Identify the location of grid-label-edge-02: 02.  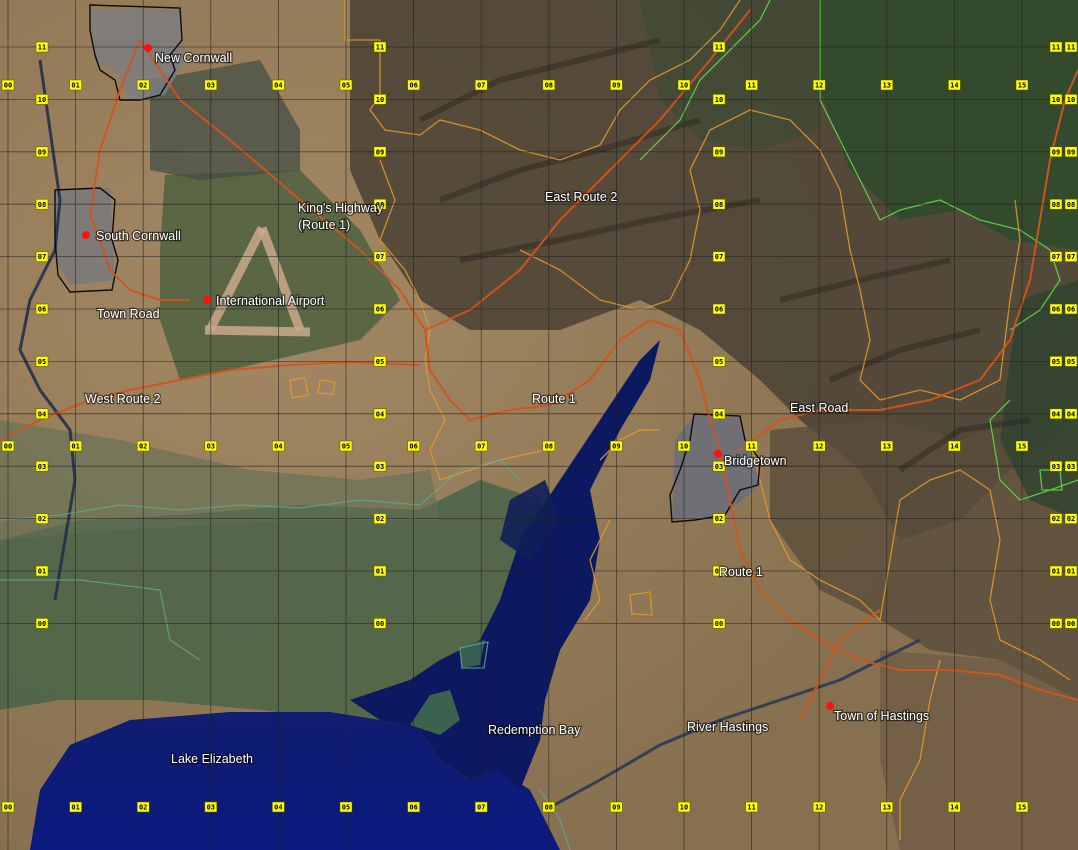
(1071, 518).